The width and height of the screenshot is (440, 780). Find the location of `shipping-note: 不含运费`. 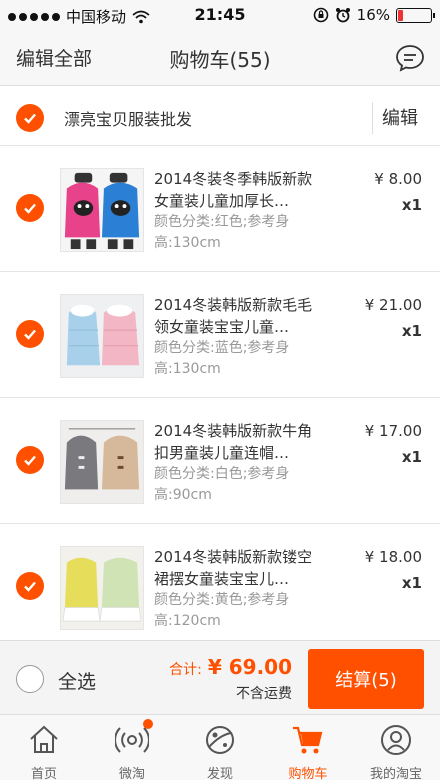

shipping-note: 不含运费 is located at coordinates (264, 694).